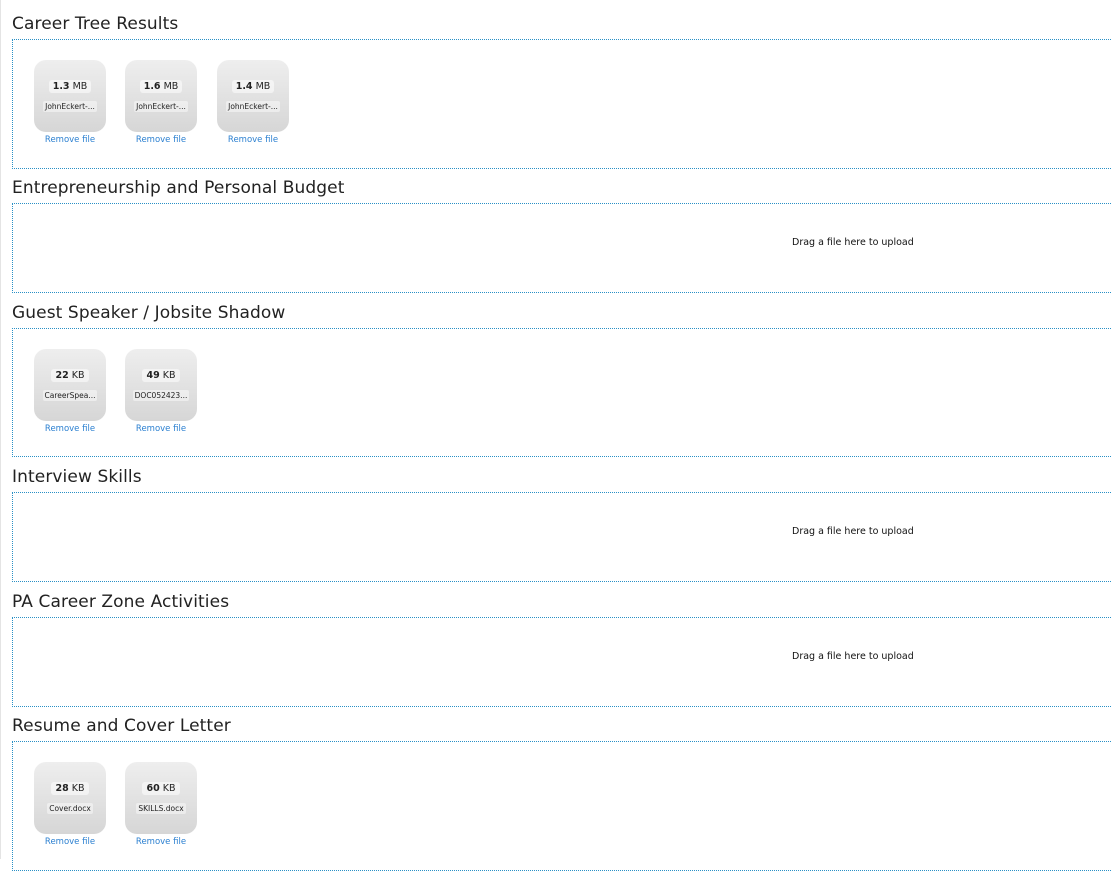  Describe the element at coordinates (121, 726) in the screenshot. I see `section-title: Resume and Cover Letter` at that location.